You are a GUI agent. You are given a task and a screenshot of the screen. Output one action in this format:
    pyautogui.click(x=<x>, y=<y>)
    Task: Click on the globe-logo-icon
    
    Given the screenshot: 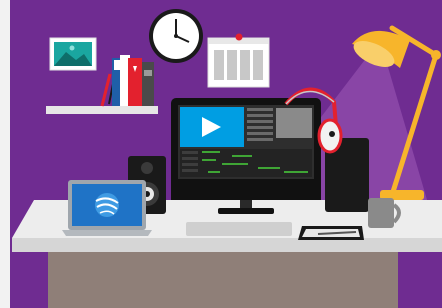 What is the action you would take?
    pyautogui.click(x=107, y=205)
    